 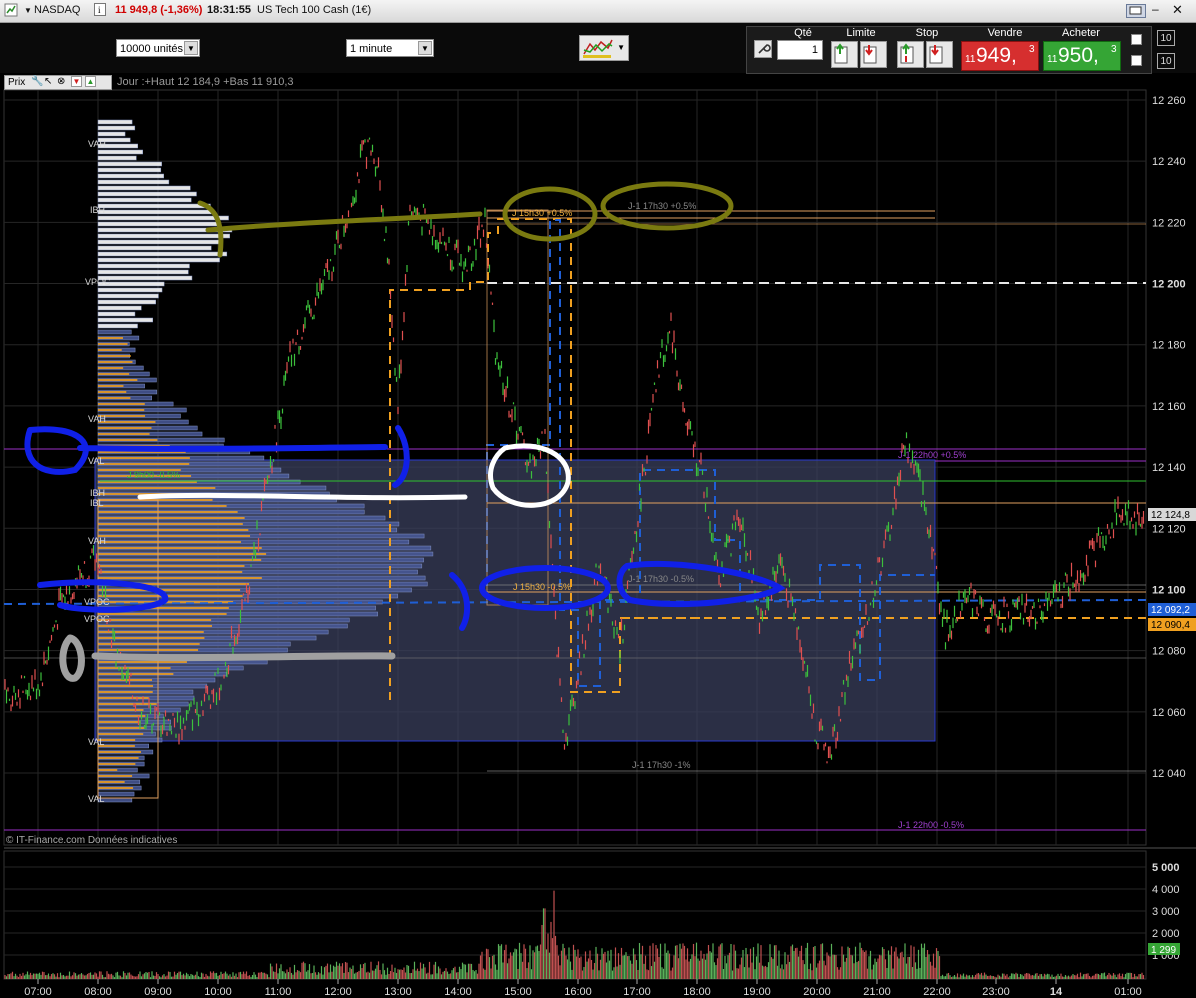 What do you see at coordinates (1169, 713) in the screenshot?
I see `price-axis-label: 12 060` at bounding box center [1169, 713].